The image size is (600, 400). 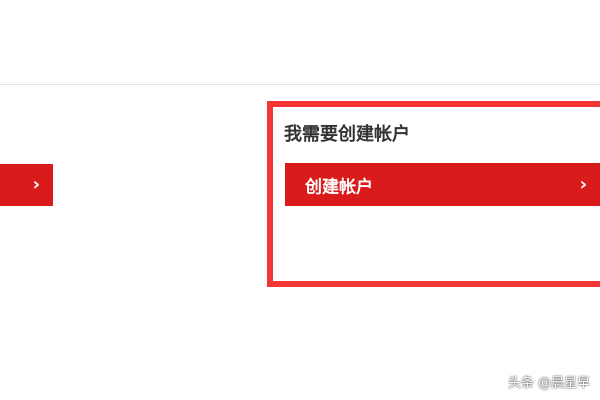 I want to click on section-heading: 我需要创建帐户, so click(x=347, y=134).